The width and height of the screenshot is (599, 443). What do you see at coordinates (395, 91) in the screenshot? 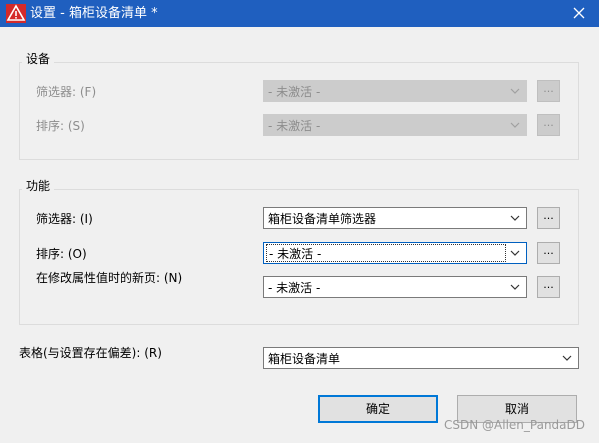
I see `device-filter-select: - 未激活 -` at bounding box center [395, 91].